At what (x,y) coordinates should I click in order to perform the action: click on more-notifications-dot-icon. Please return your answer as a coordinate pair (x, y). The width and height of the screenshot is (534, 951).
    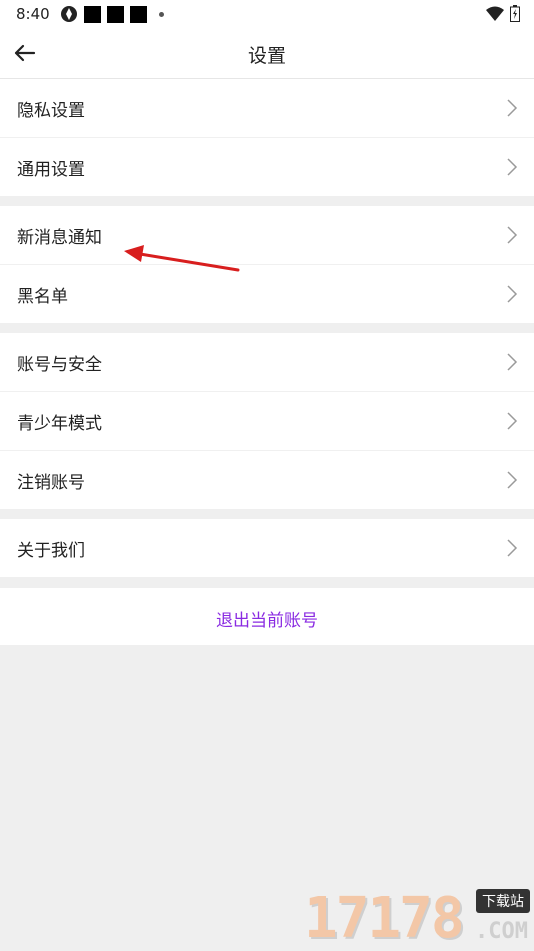
    Looking at the image, I should click on (161, 14).